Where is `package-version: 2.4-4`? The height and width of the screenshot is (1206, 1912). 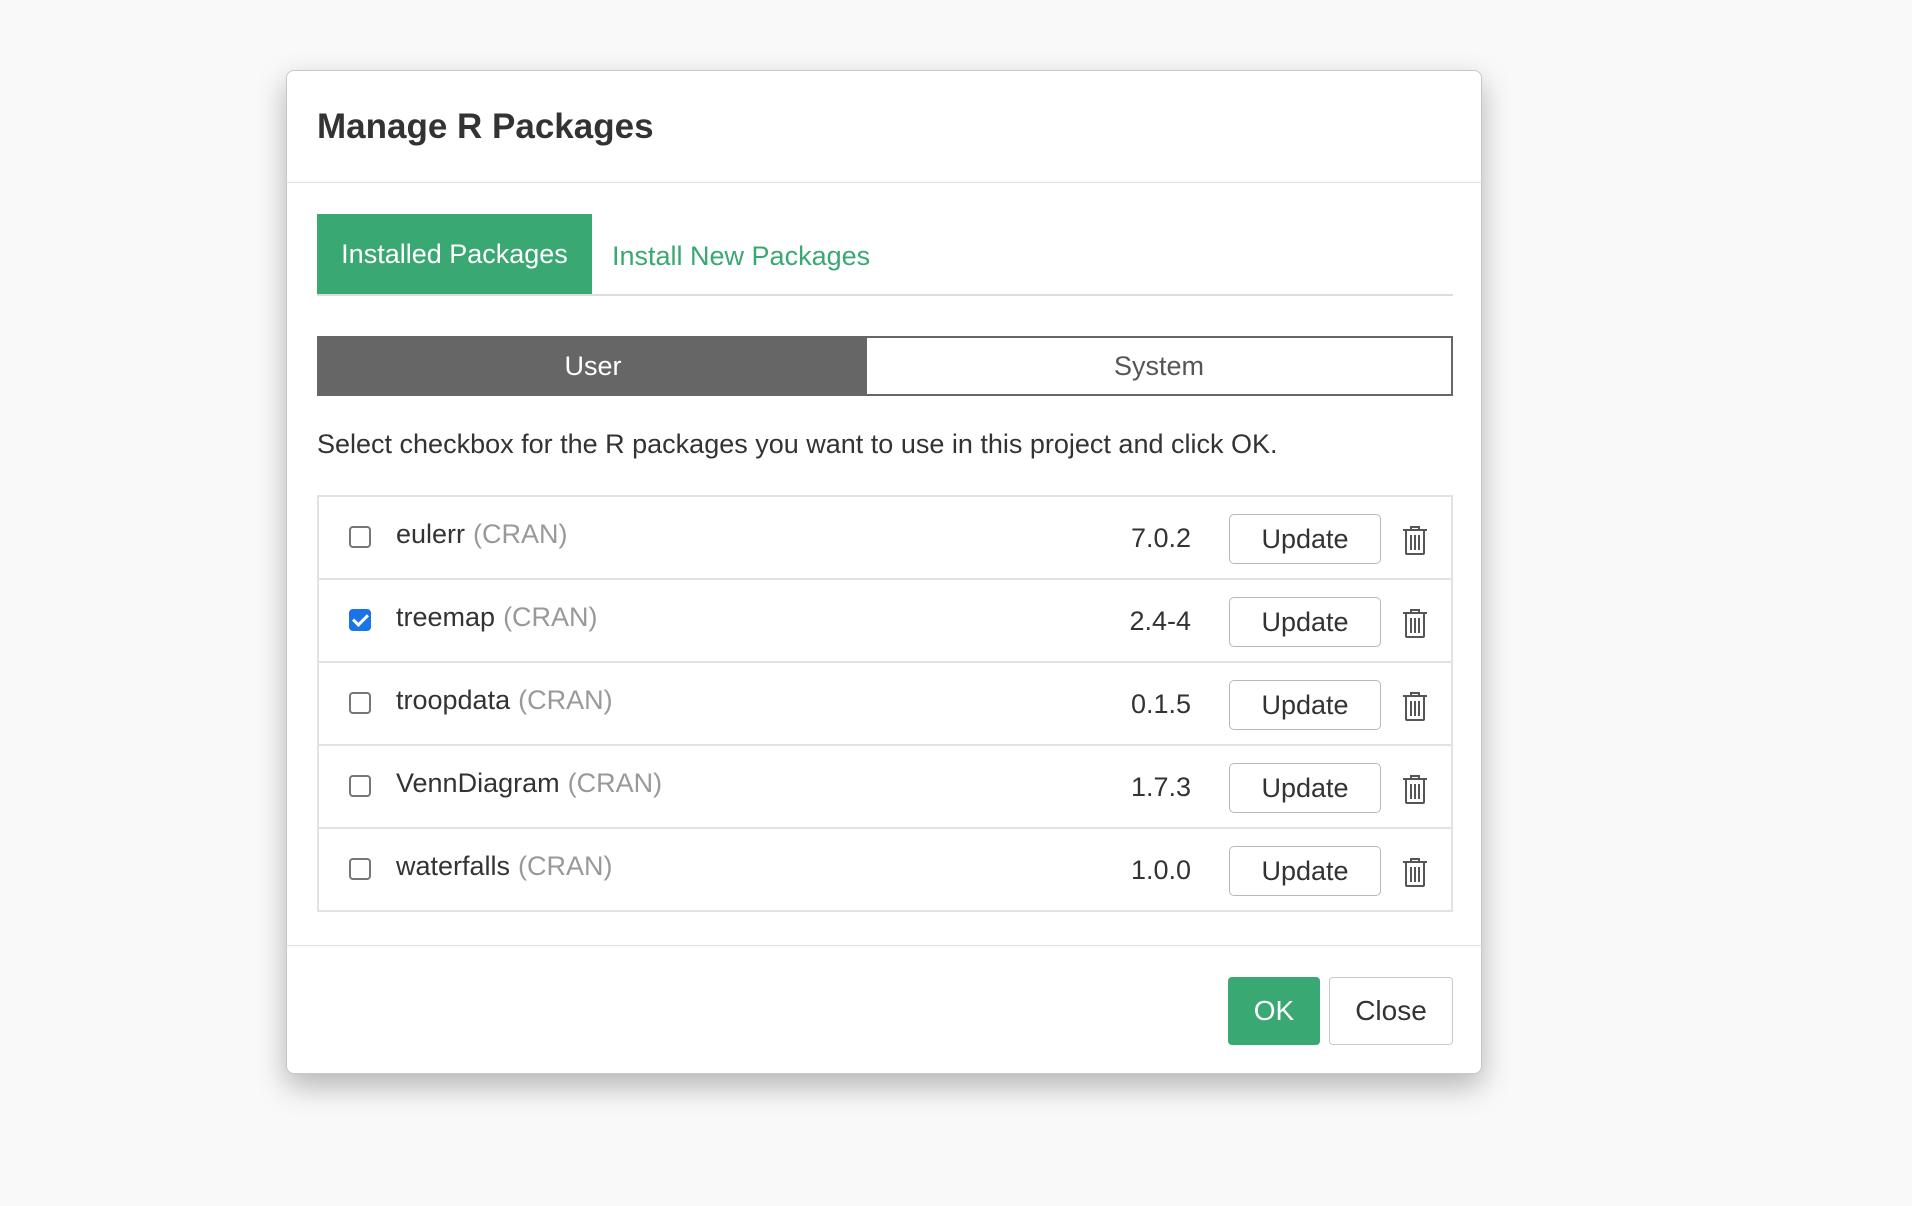 package-version: 2.4-4 is located at coordinates (1160, 621).